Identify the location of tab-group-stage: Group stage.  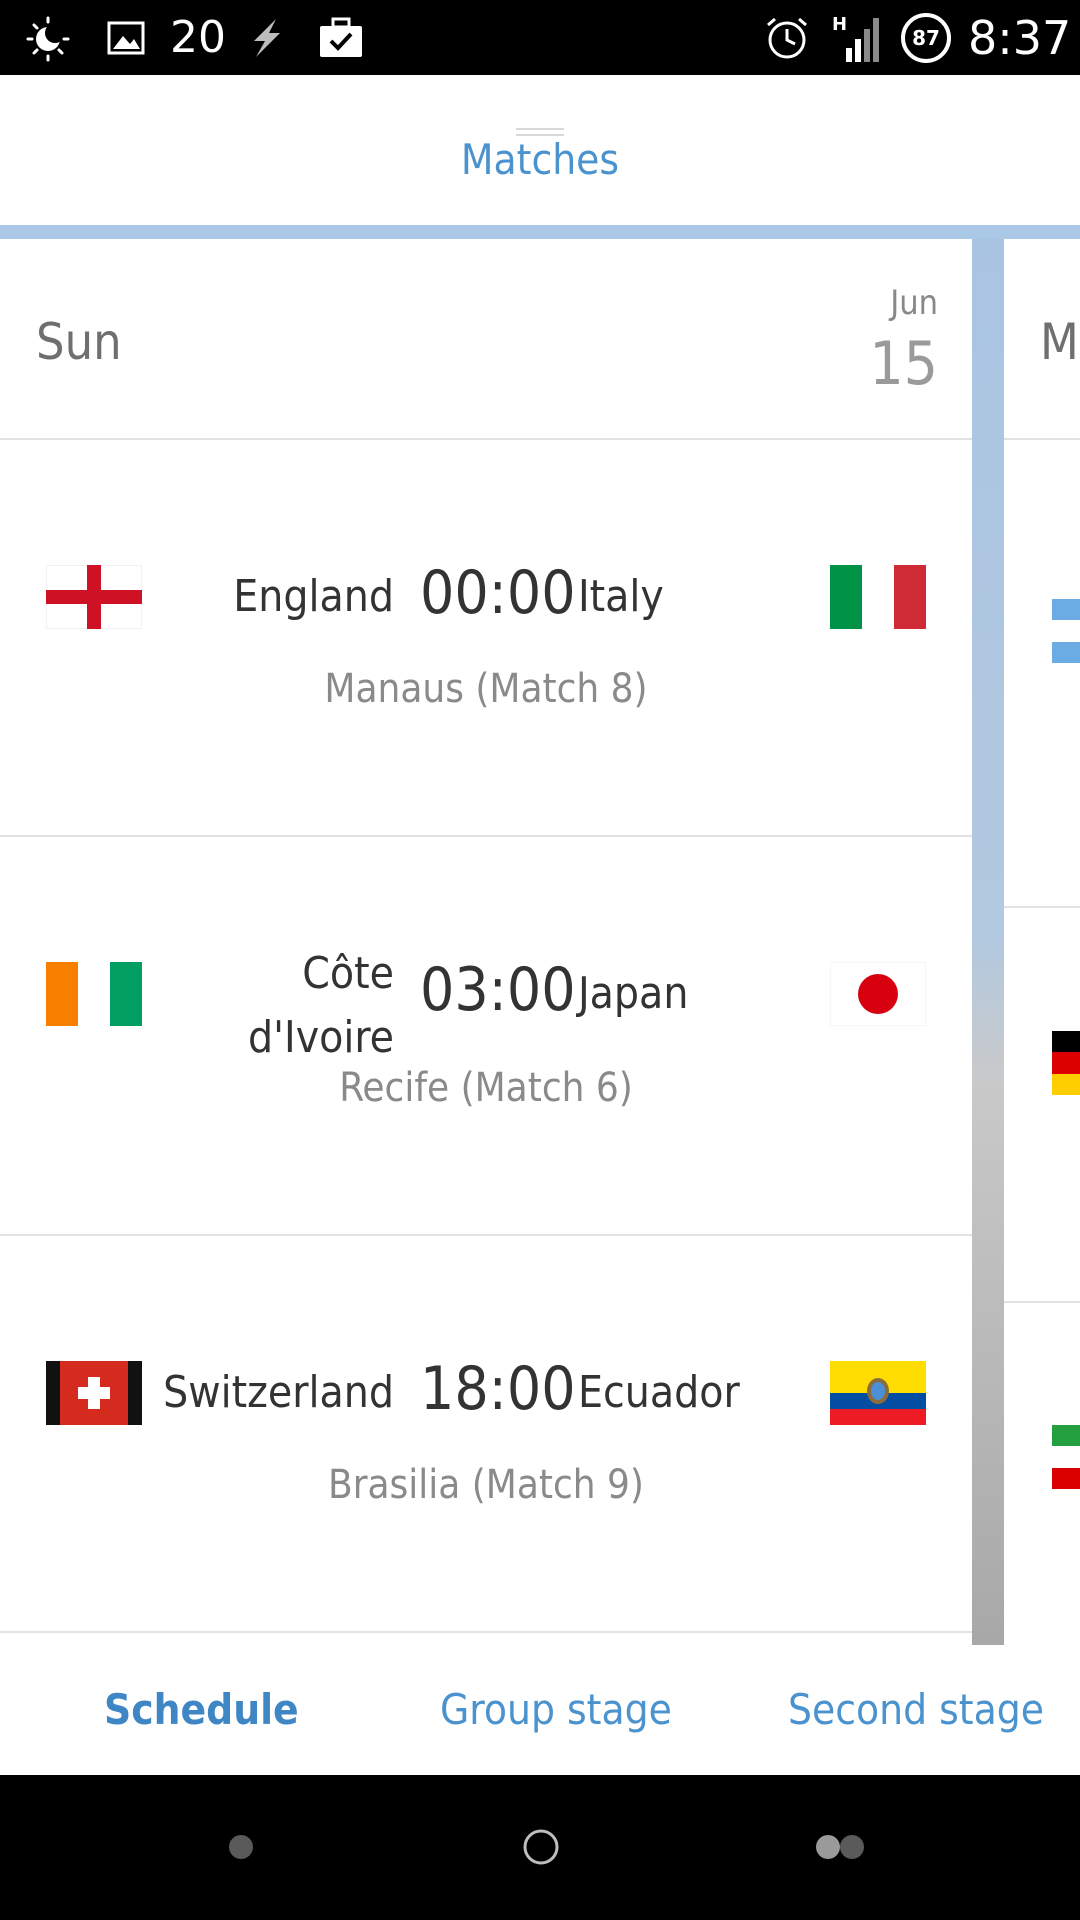
(556, 1709).